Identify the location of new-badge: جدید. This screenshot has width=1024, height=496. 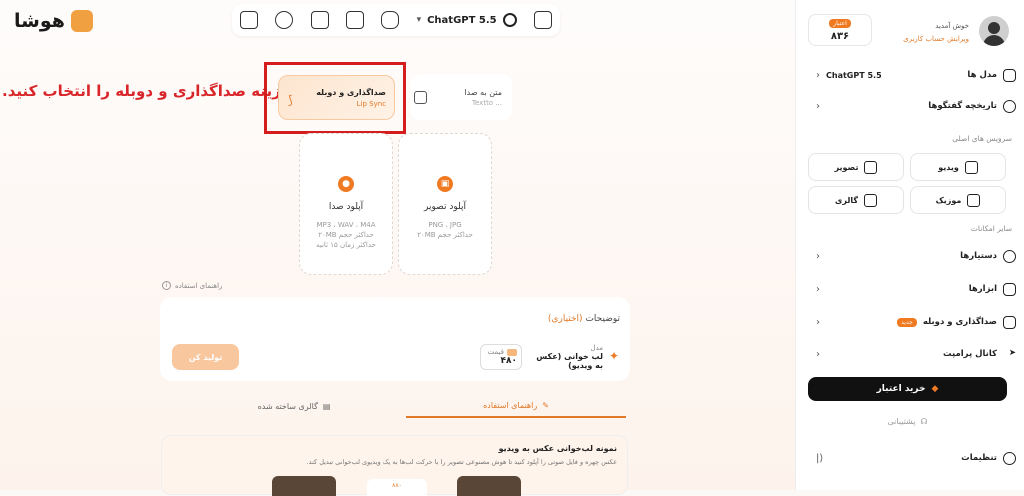
(907, 322).